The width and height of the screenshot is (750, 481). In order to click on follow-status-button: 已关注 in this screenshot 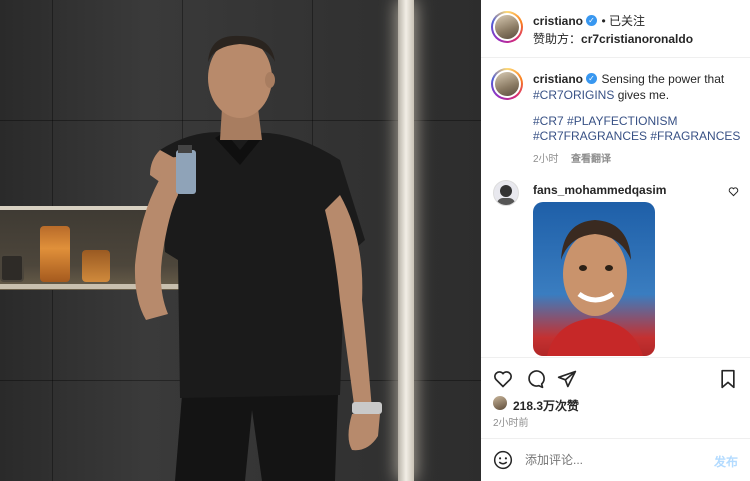, I will do `click(627, 21)`.